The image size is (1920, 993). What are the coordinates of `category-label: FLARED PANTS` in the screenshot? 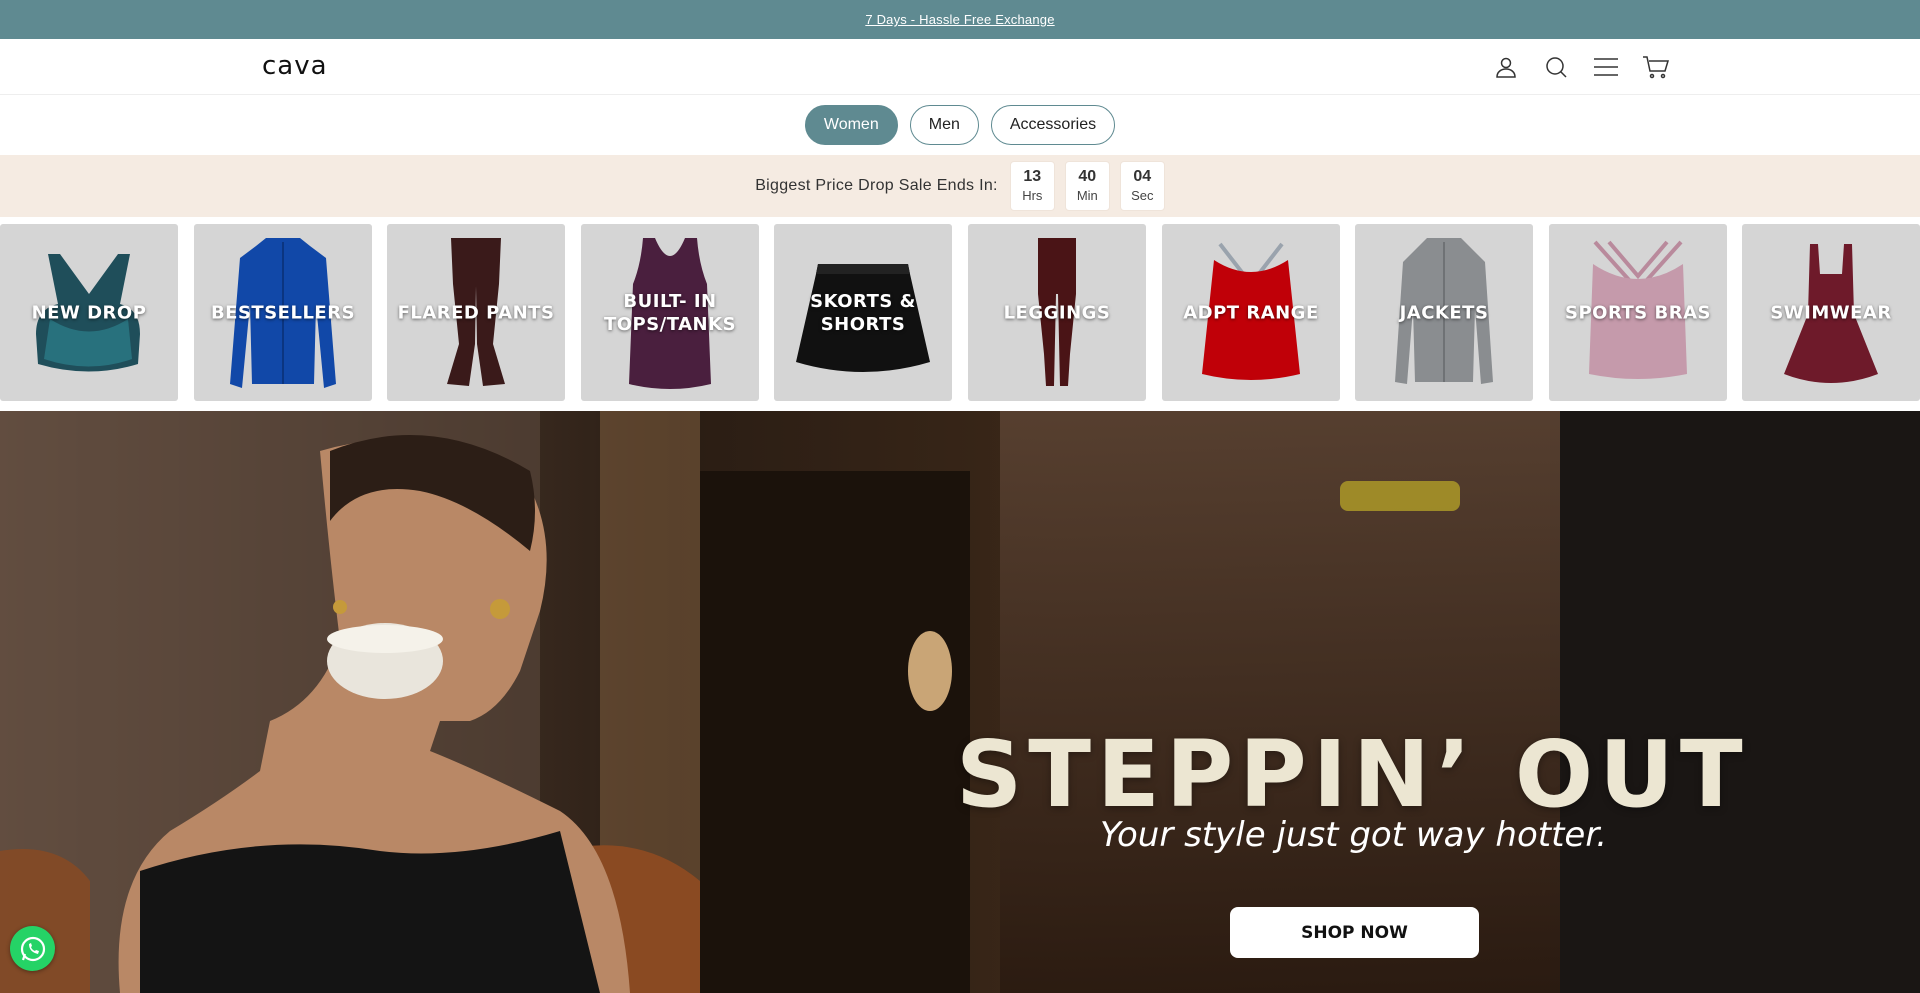 It's located at (476, 312).